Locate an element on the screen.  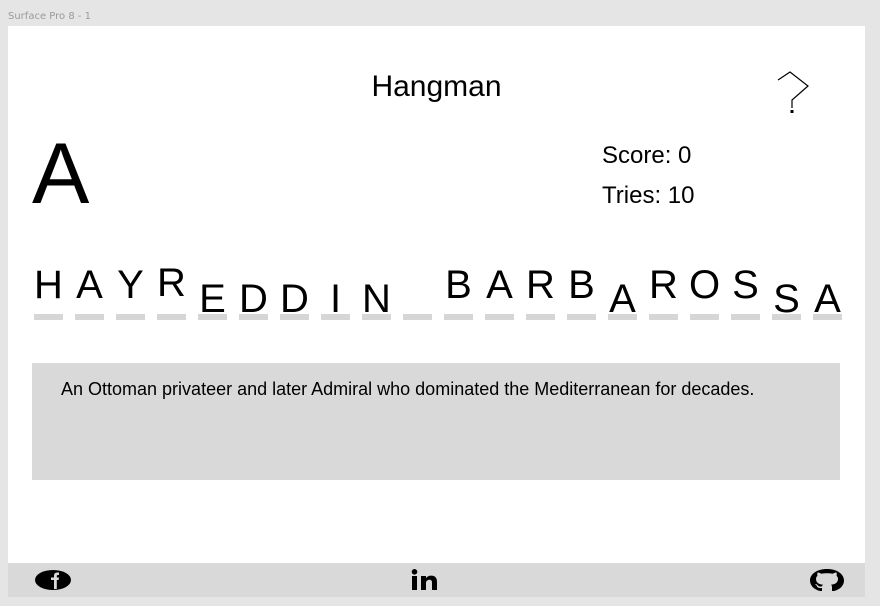
question-mark-icon is located at coordinates (793, 93).